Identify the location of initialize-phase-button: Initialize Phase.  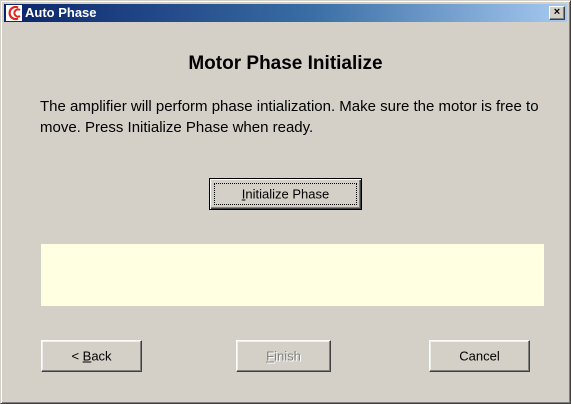
(285, 194).